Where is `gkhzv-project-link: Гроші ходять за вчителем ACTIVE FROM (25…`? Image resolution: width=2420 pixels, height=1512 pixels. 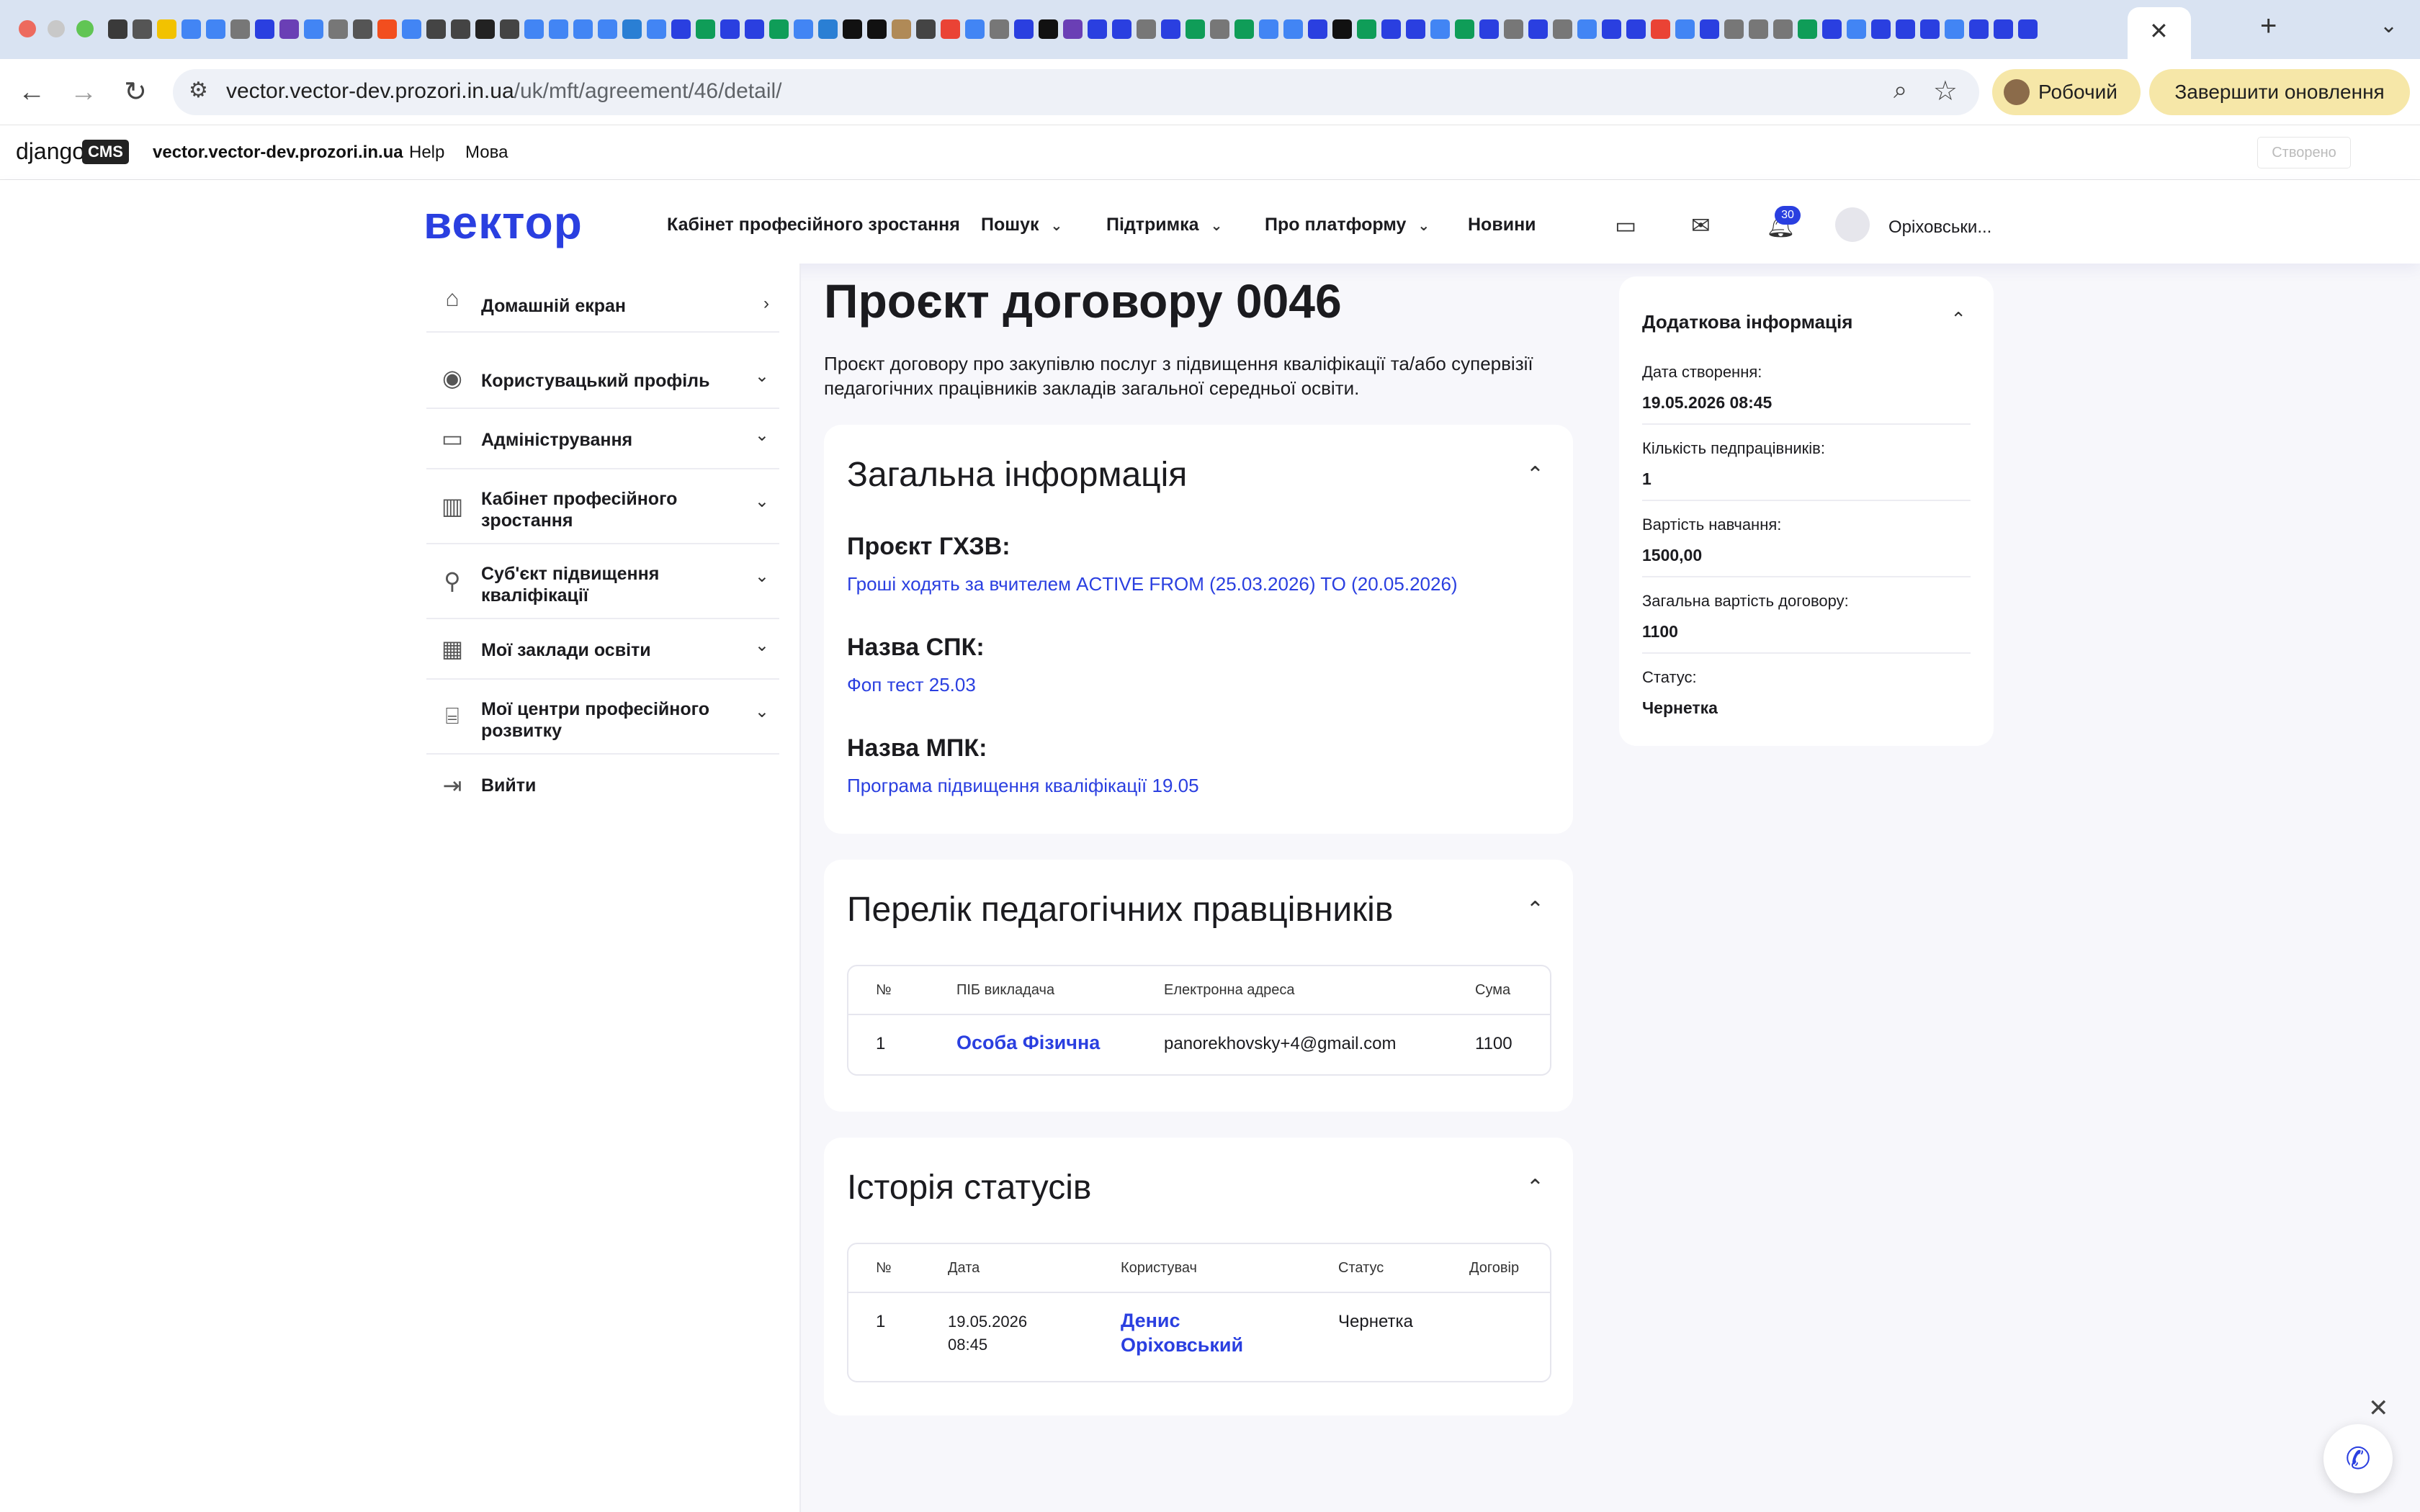 gkhzv-project-link: Гроші ходять за вчителем ACTIVE FROM (25… is located at coordinates (1152, 584).